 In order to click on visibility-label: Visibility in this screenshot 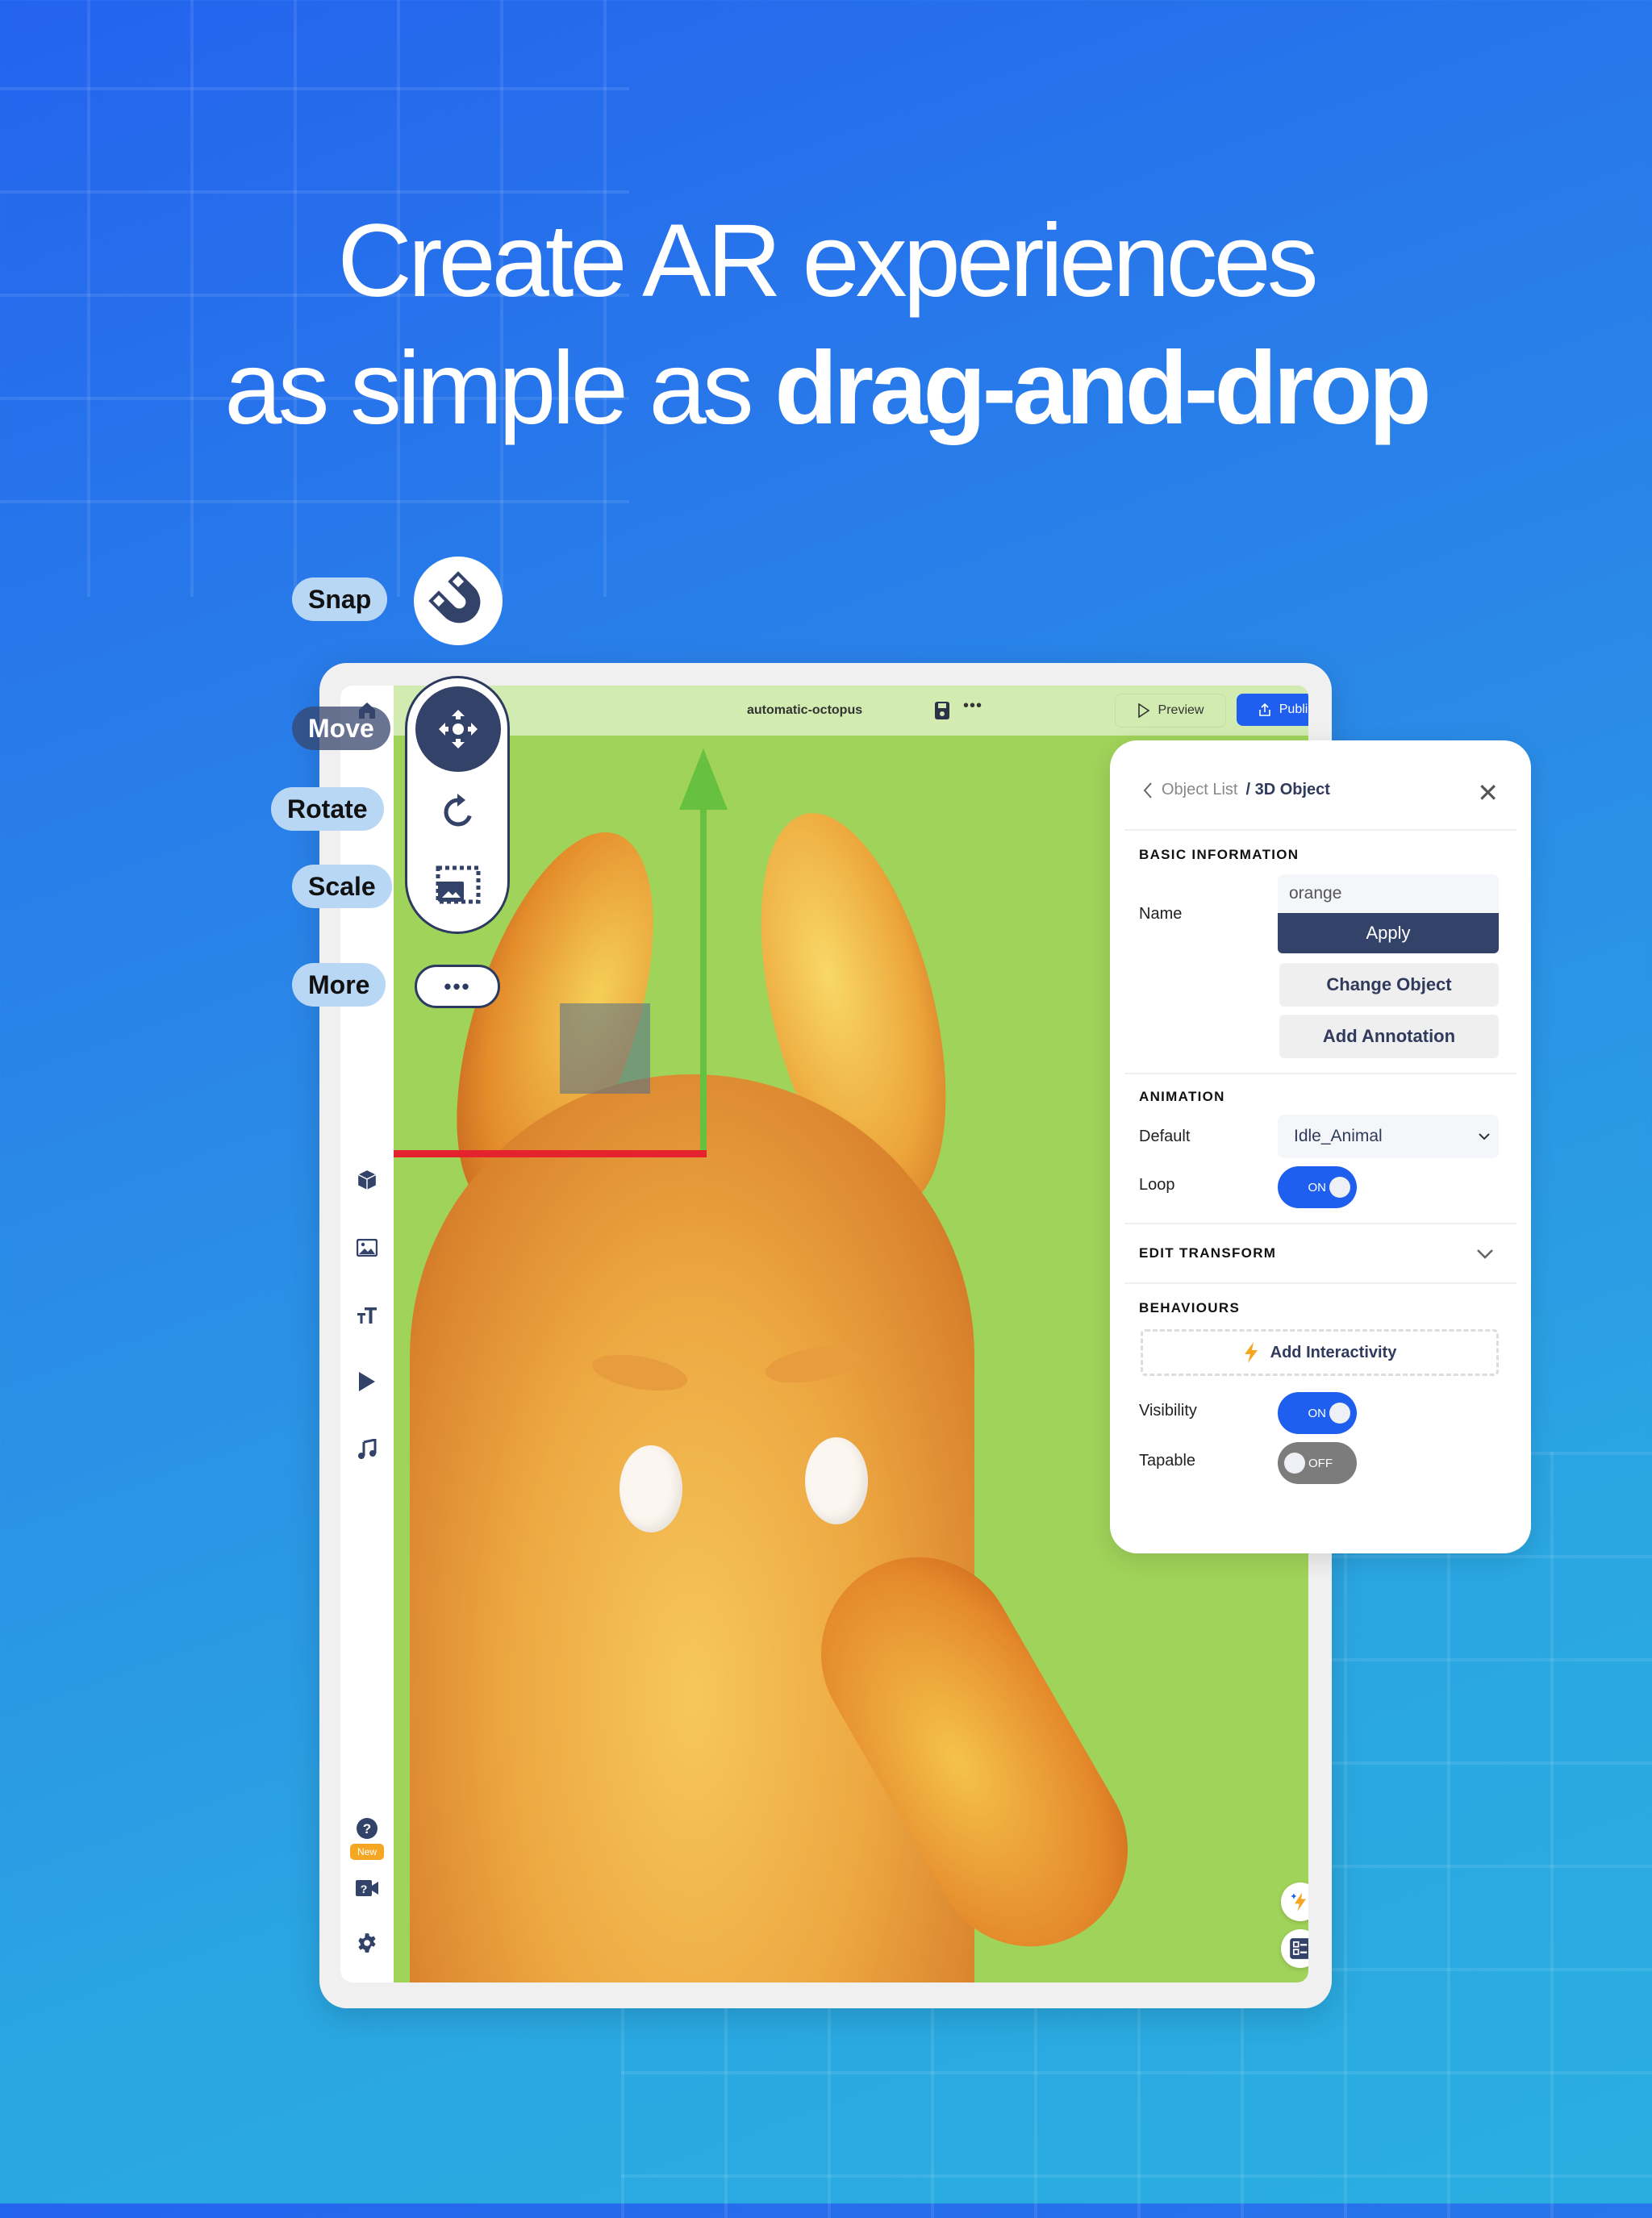, I will do `click(1168, 1411)`.